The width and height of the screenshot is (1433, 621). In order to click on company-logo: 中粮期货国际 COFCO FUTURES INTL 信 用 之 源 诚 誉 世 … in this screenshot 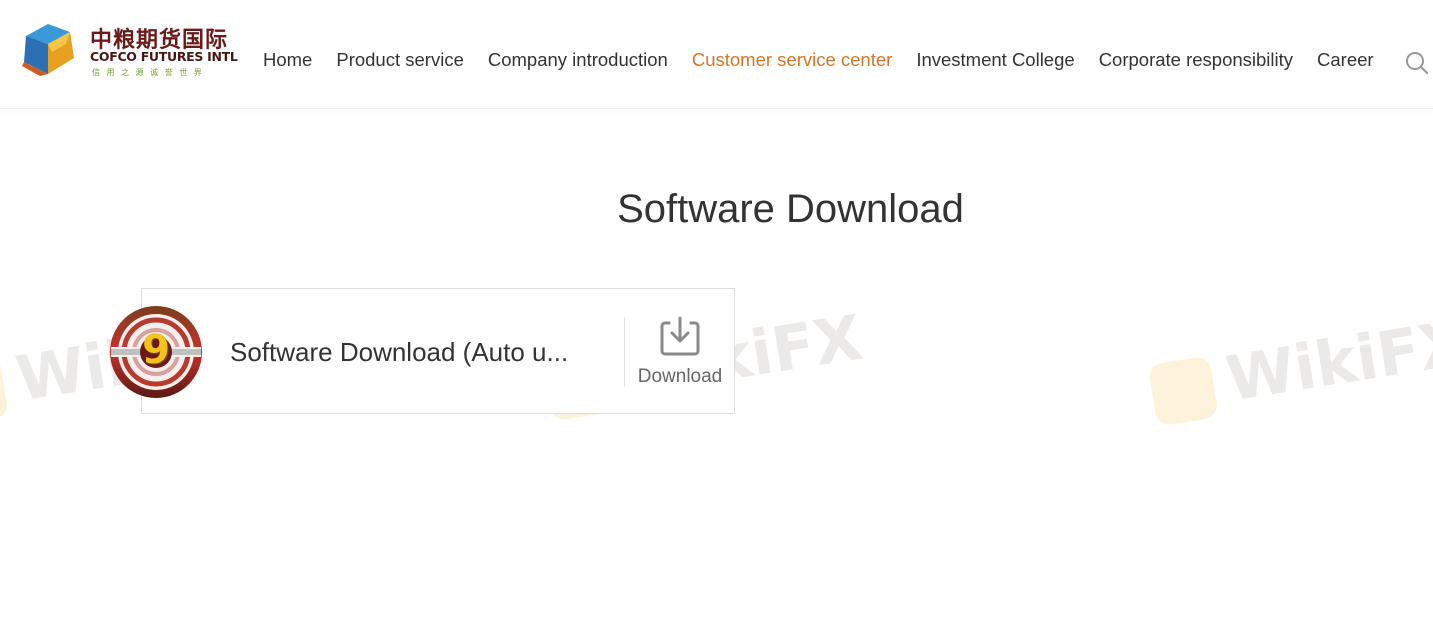, I will do `click(134, 48)`.